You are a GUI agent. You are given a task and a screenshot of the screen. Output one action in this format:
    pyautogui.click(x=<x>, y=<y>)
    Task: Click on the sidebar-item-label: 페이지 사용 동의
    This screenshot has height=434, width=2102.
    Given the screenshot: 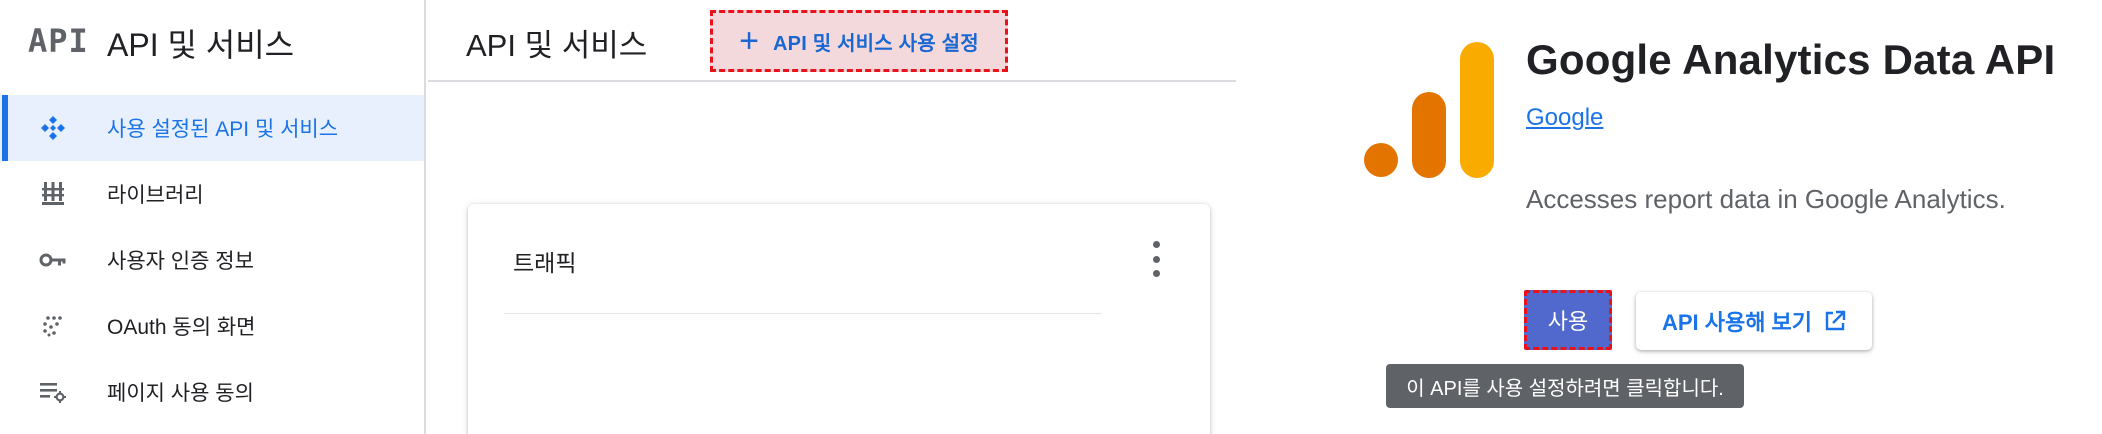 What is the action you would take?
    pyautogui.click(x=180, y=393)
    